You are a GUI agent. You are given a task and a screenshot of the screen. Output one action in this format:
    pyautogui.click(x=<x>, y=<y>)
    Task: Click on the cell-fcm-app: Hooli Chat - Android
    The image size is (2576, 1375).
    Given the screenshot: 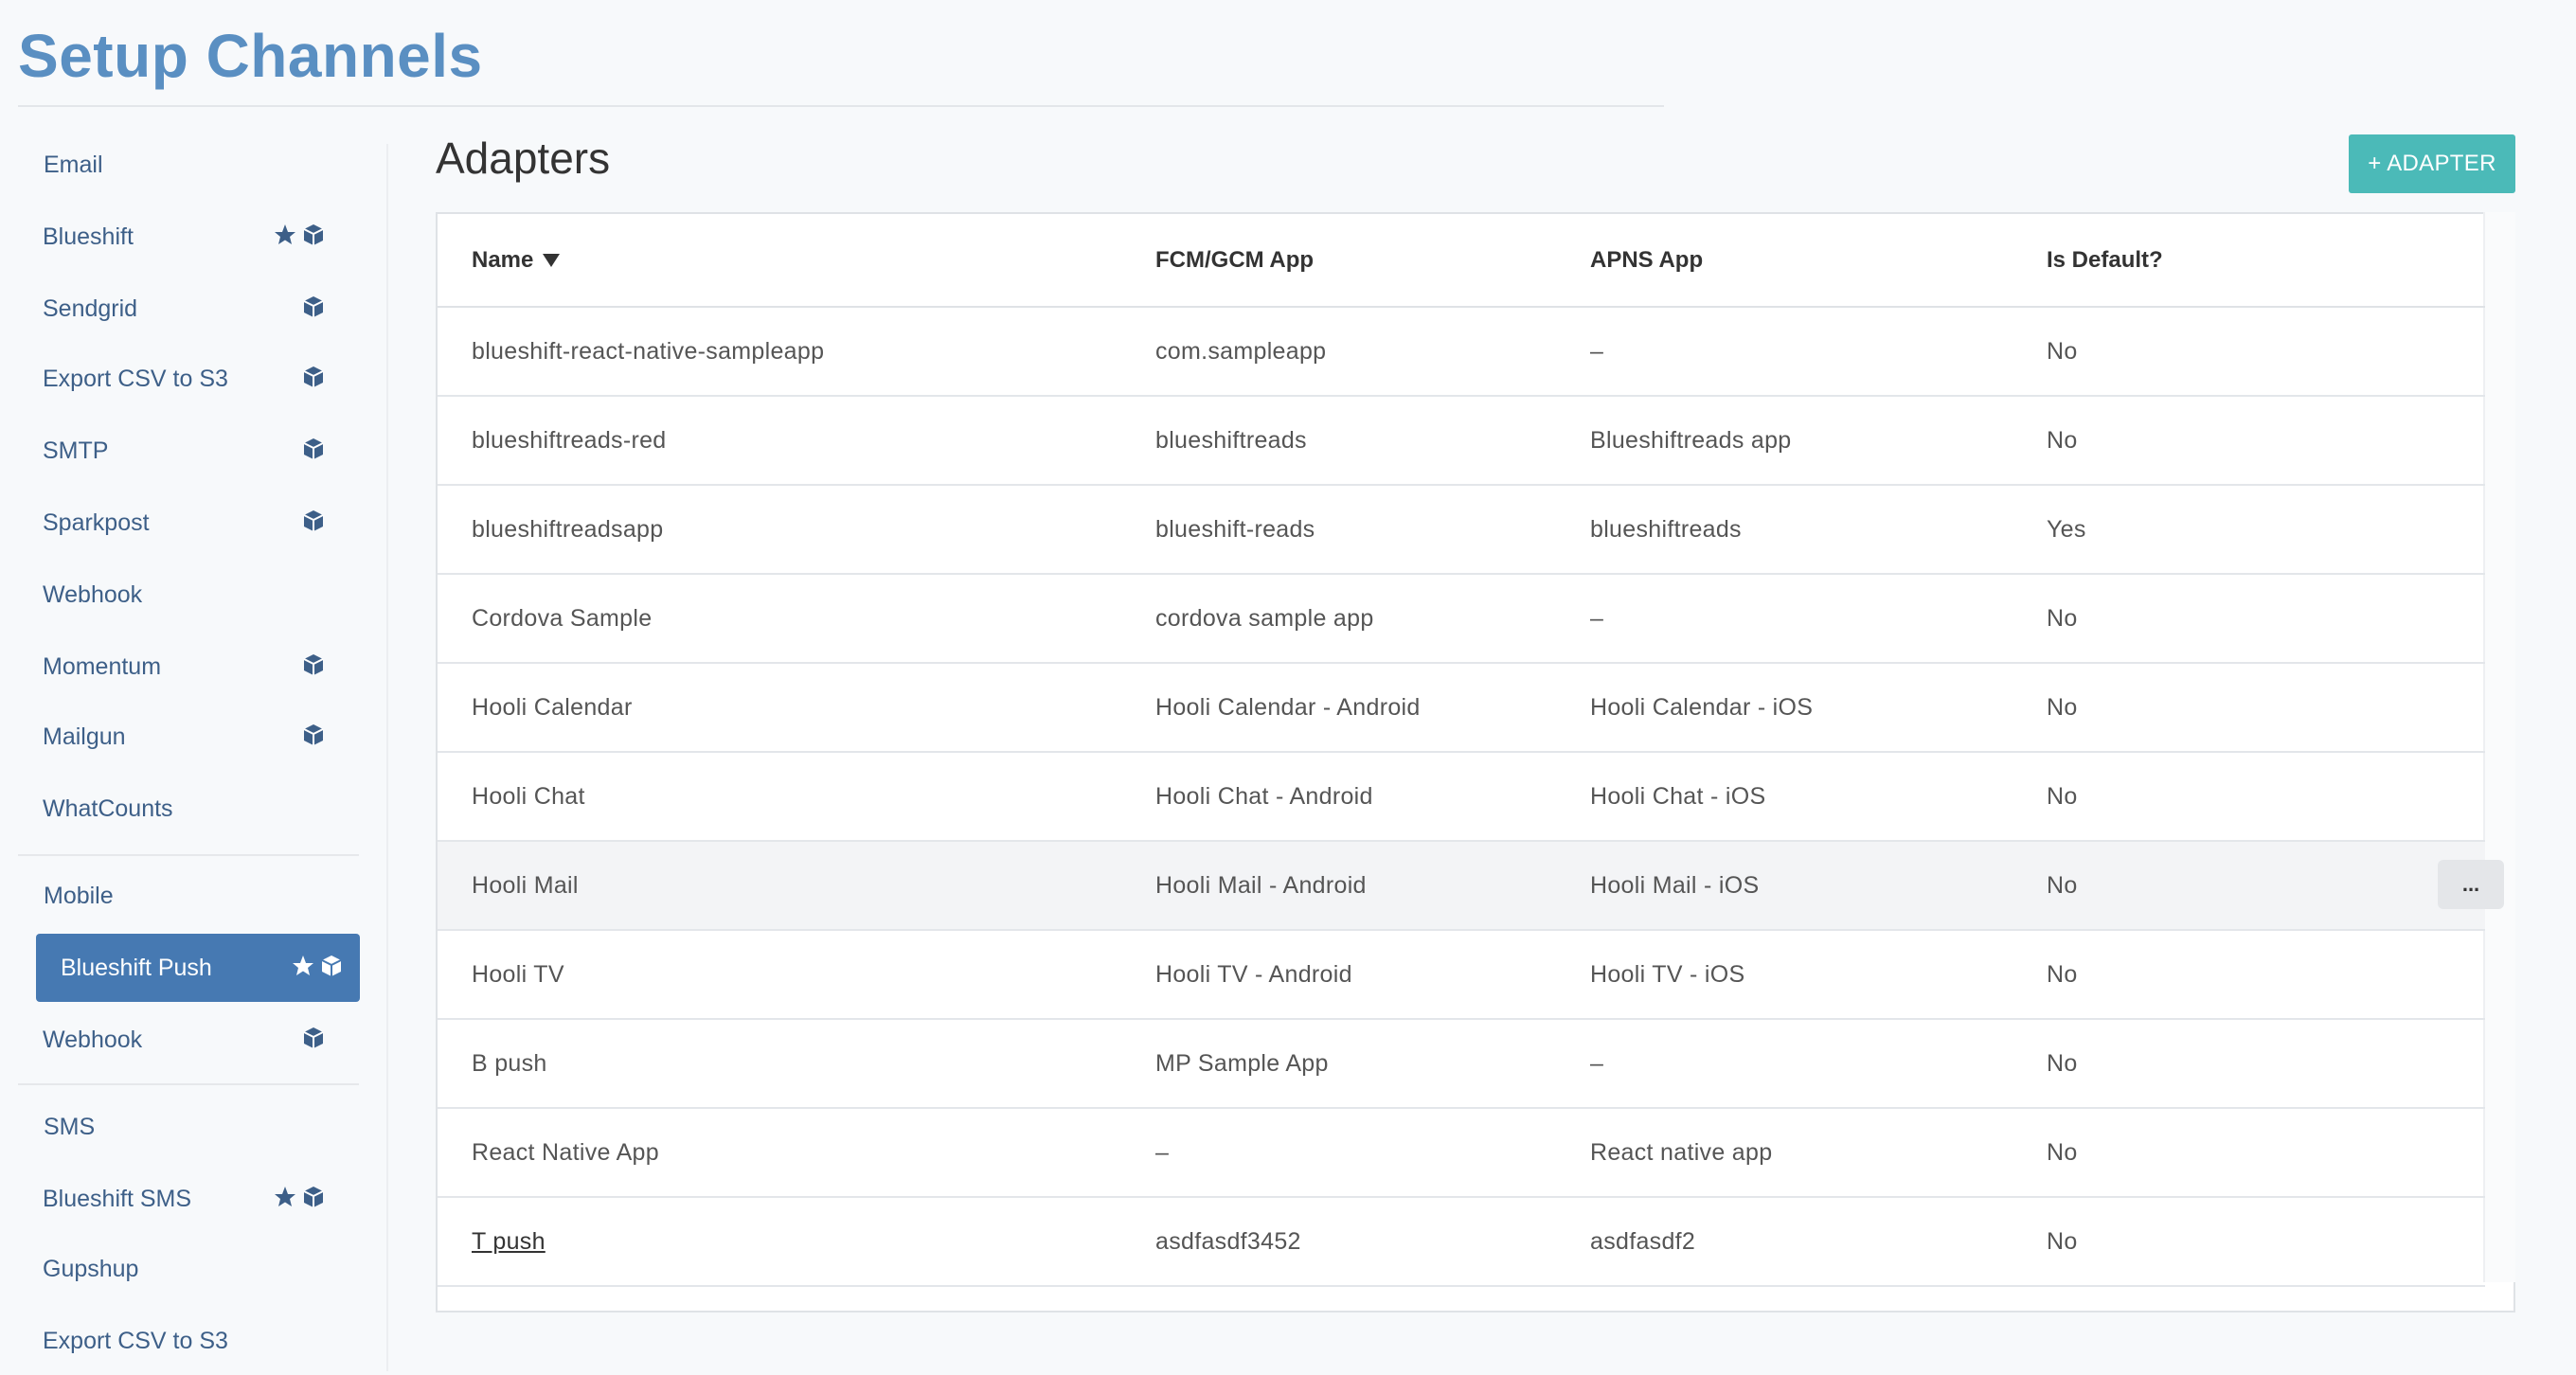 What is the action you would take?
    pyautogui.click(x=1339, y=797)
    